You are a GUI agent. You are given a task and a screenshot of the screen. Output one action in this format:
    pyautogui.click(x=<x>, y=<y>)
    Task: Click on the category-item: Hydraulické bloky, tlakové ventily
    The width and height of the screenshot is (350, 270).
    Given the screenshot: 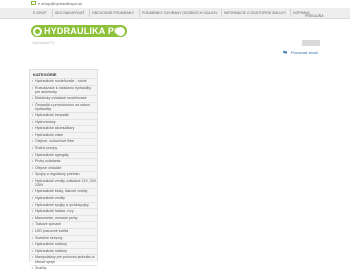 What is the action you would take?
    pyautogui.click(x=64, y=191)
    